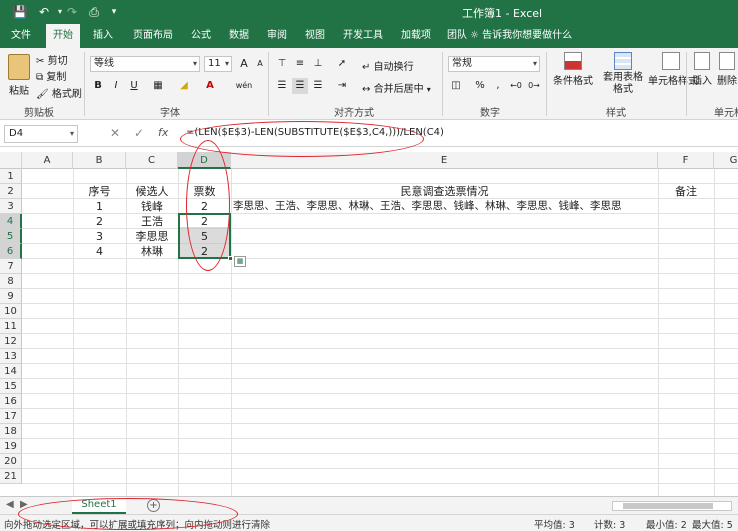  What do you see at coordinates (456, 86) in the screenshot?
I see `currency-button: ◫` at bounding box center [456, 86].